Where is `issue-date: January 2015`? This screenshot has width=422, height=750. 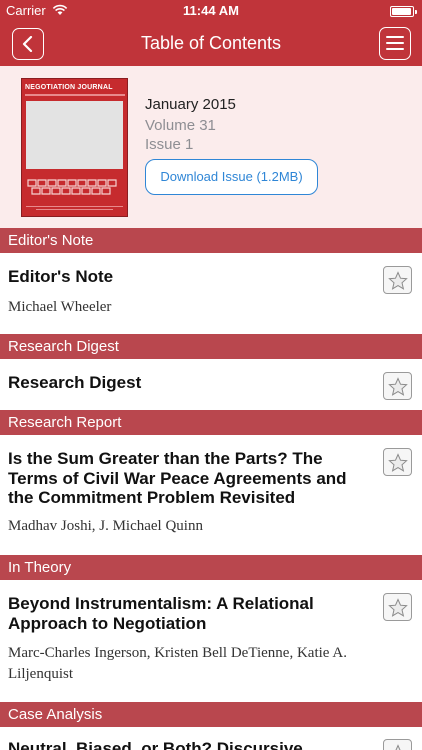 issue-date: January 2015 is located at coordinates (190, 104).